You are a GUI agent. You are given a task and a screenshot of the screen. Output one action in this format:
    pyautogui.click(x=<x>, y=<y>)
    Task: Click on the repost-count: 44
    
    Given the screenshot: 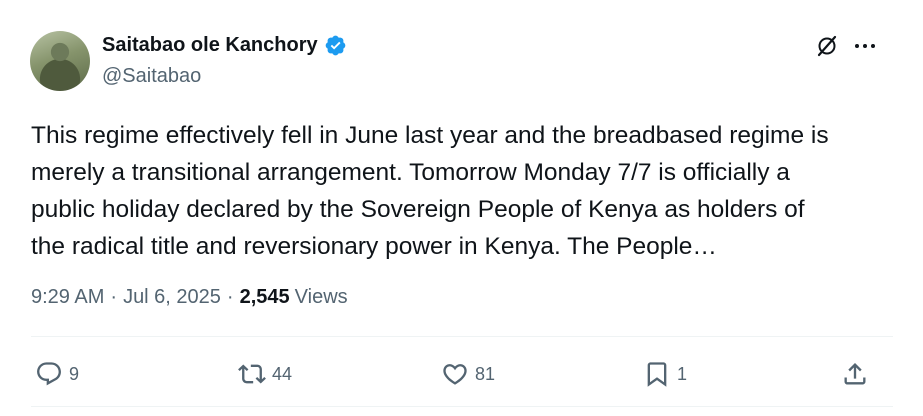 What is the action you would take?
    pyautogui.click(x=282, y=373)
    